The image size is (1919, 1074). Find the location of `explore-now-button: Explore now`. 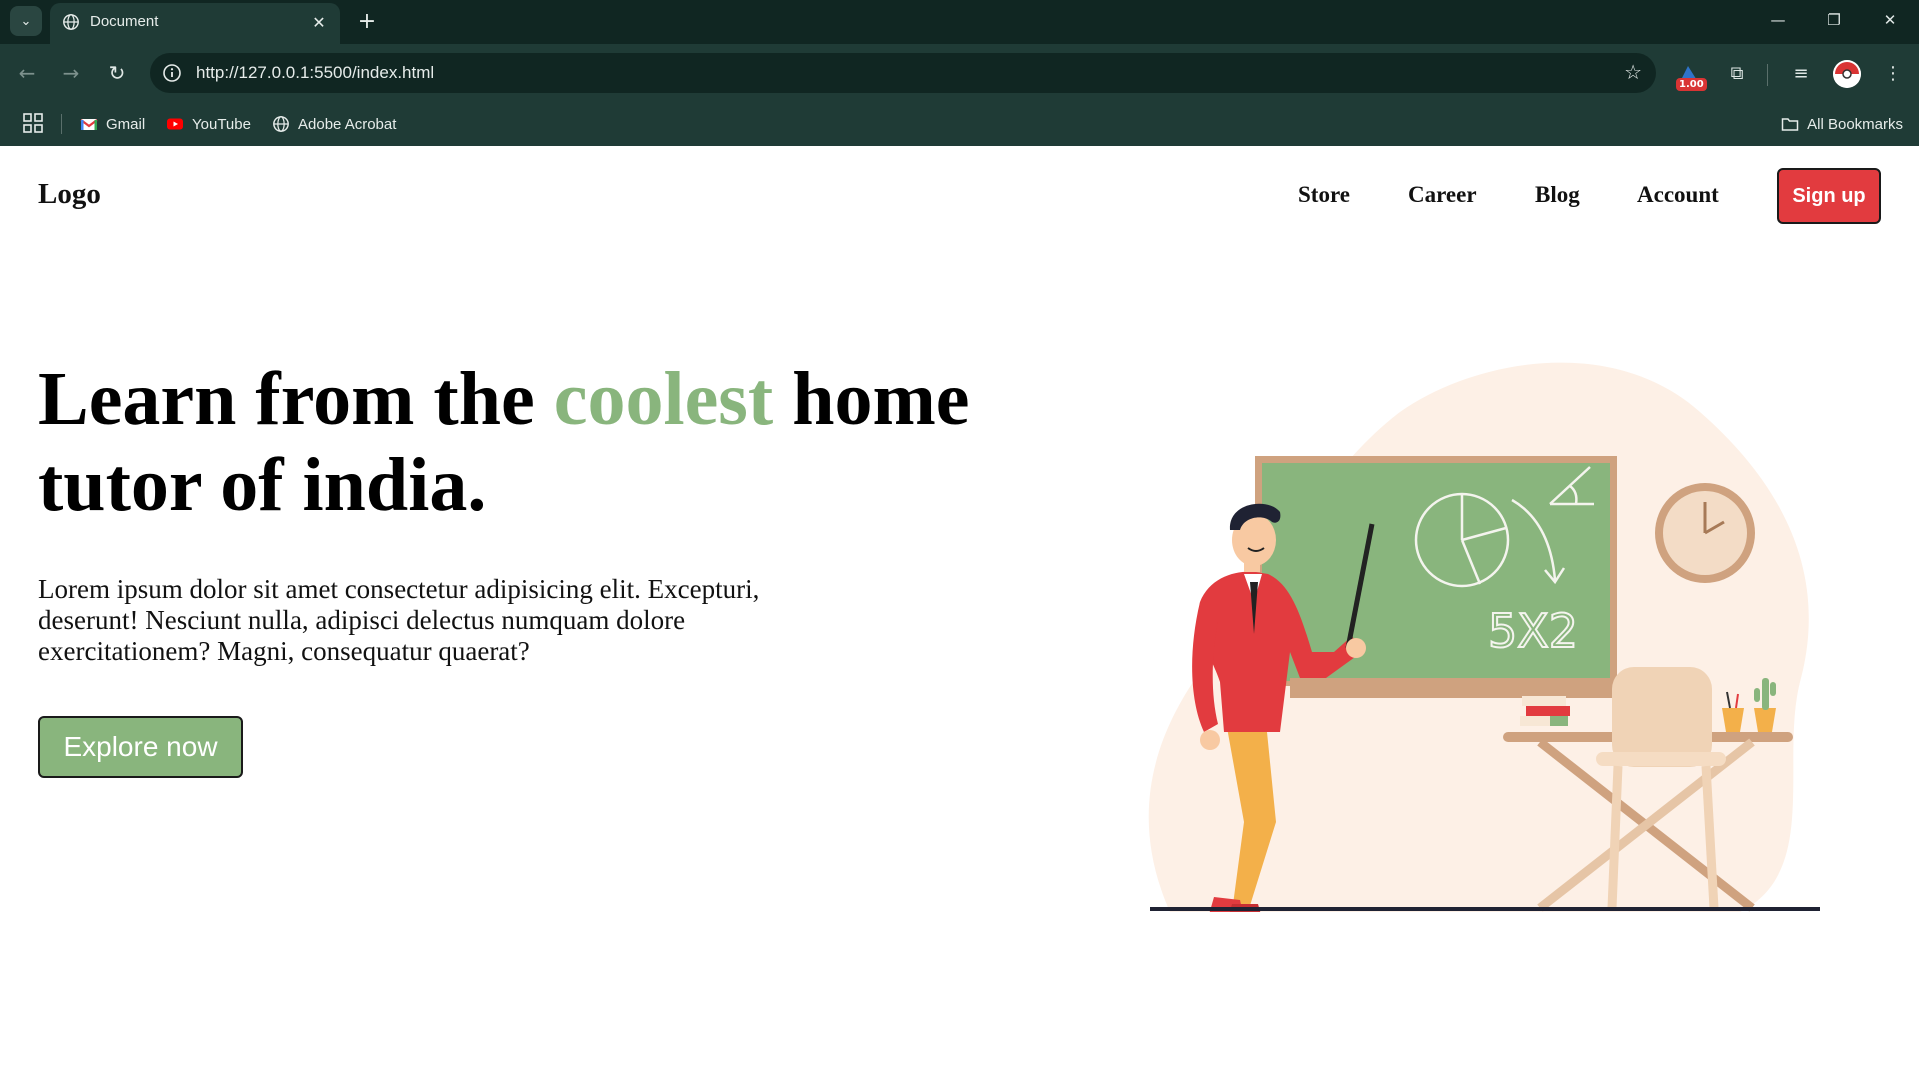

explore-now-button: Explore now is located at coordinates (140, 747).